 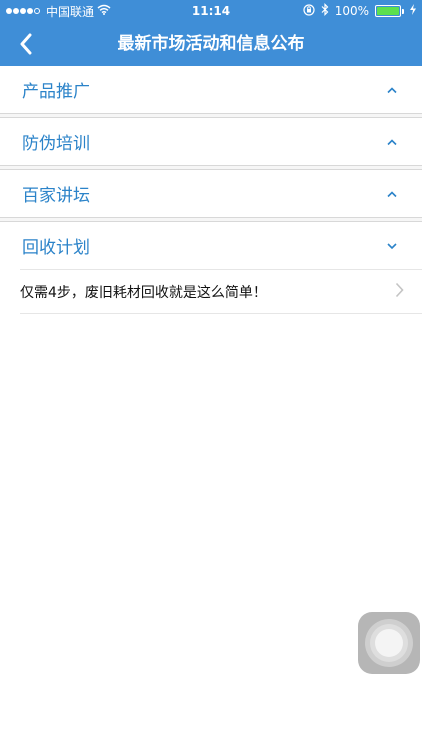 What do you see at coordinates (56, 196) in the screenshot?
I see `section-label: 百家讲坛` at bounding box center [56, 196].